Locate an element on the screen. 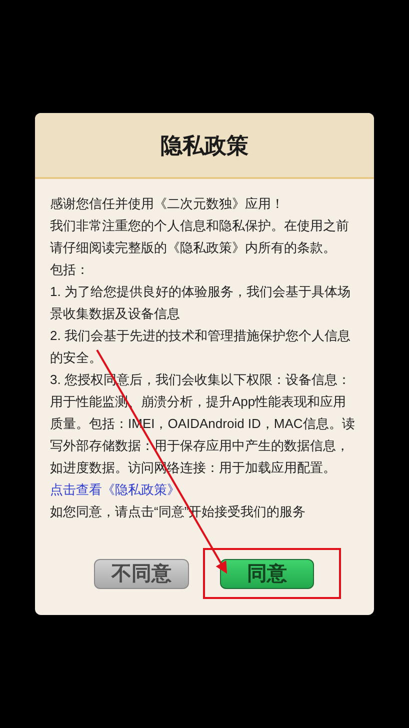  policy-paragraph: 1. 为了给您提供良好的体验服务，我们会基于具体场景收集数据及设备信息 is located at coordinates (201, 303).